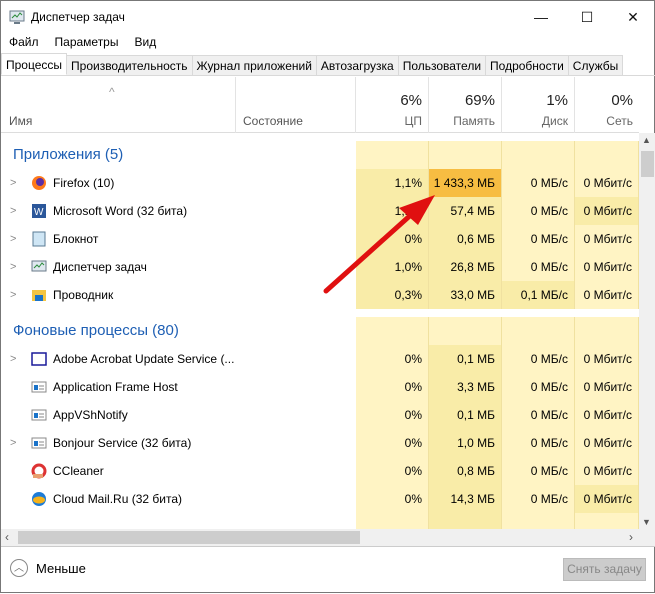  What do you see at coordinates (357, 65) in the screenshot?
I see `tab-startup: Автозагрузка` at bounding box center [357, 65].